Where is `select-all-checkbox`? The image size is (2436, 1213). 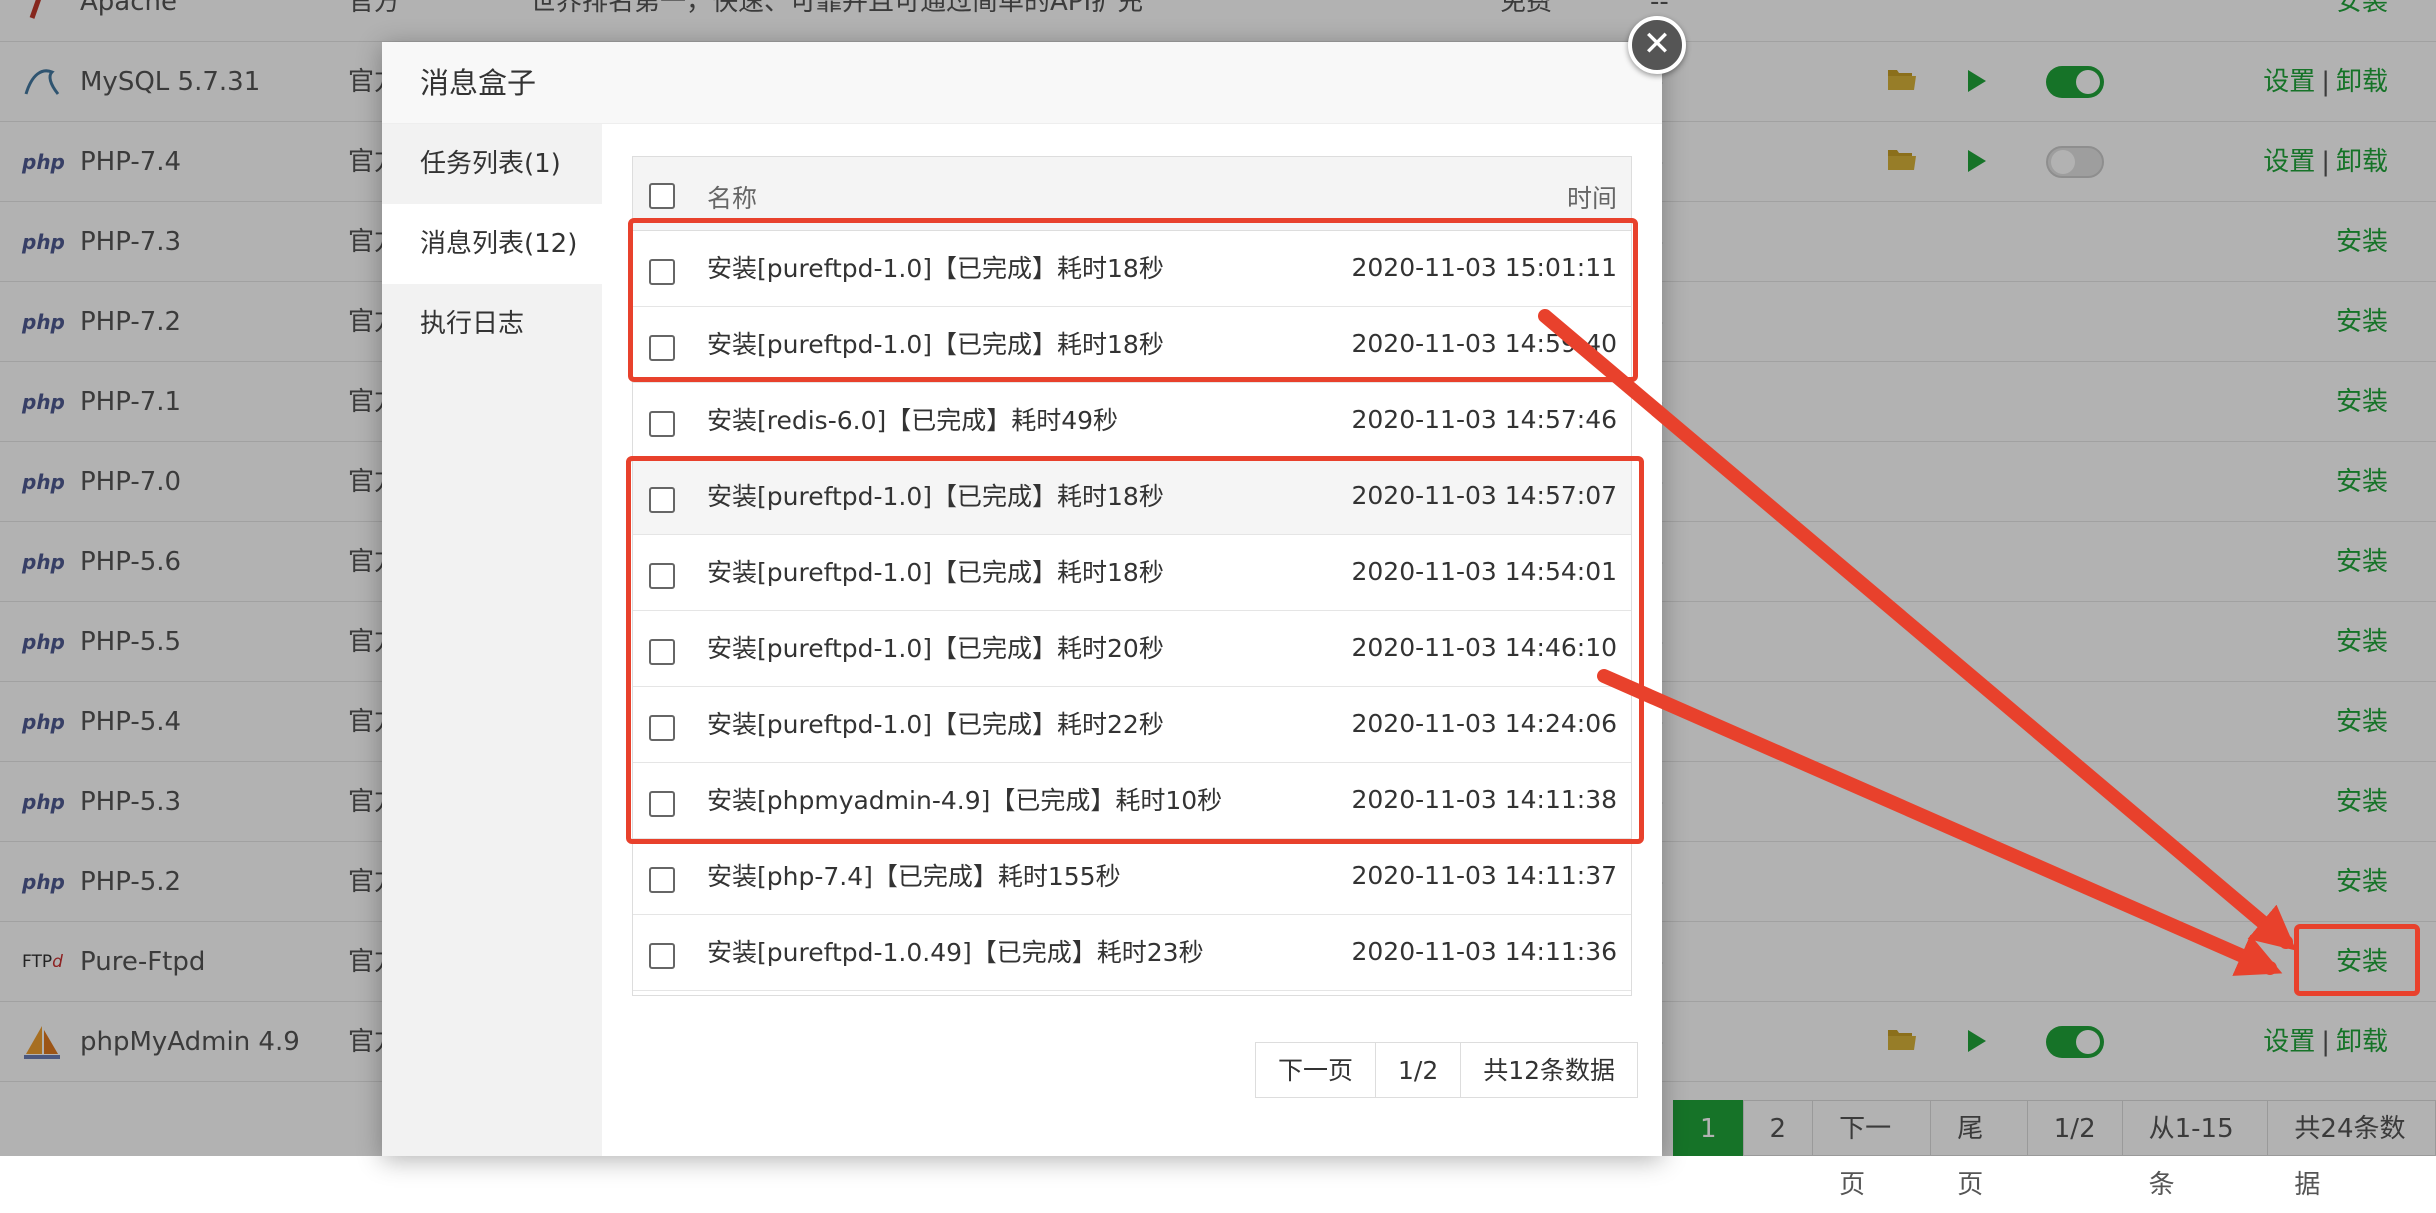
select-all-checkbox is located at coordinates (662, 196).